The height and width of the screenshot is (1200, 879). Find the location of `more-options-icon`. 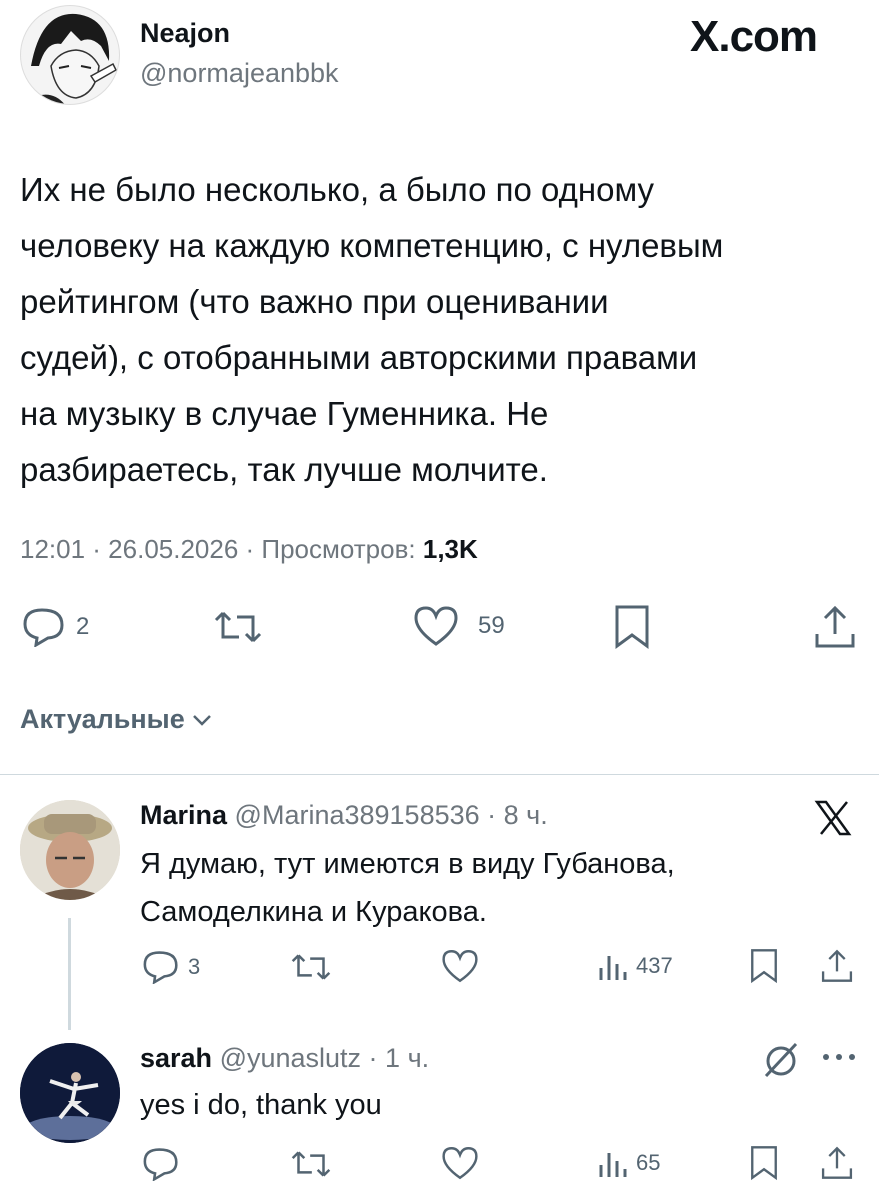

more-options-icon is located at coordinates (839, 1059).